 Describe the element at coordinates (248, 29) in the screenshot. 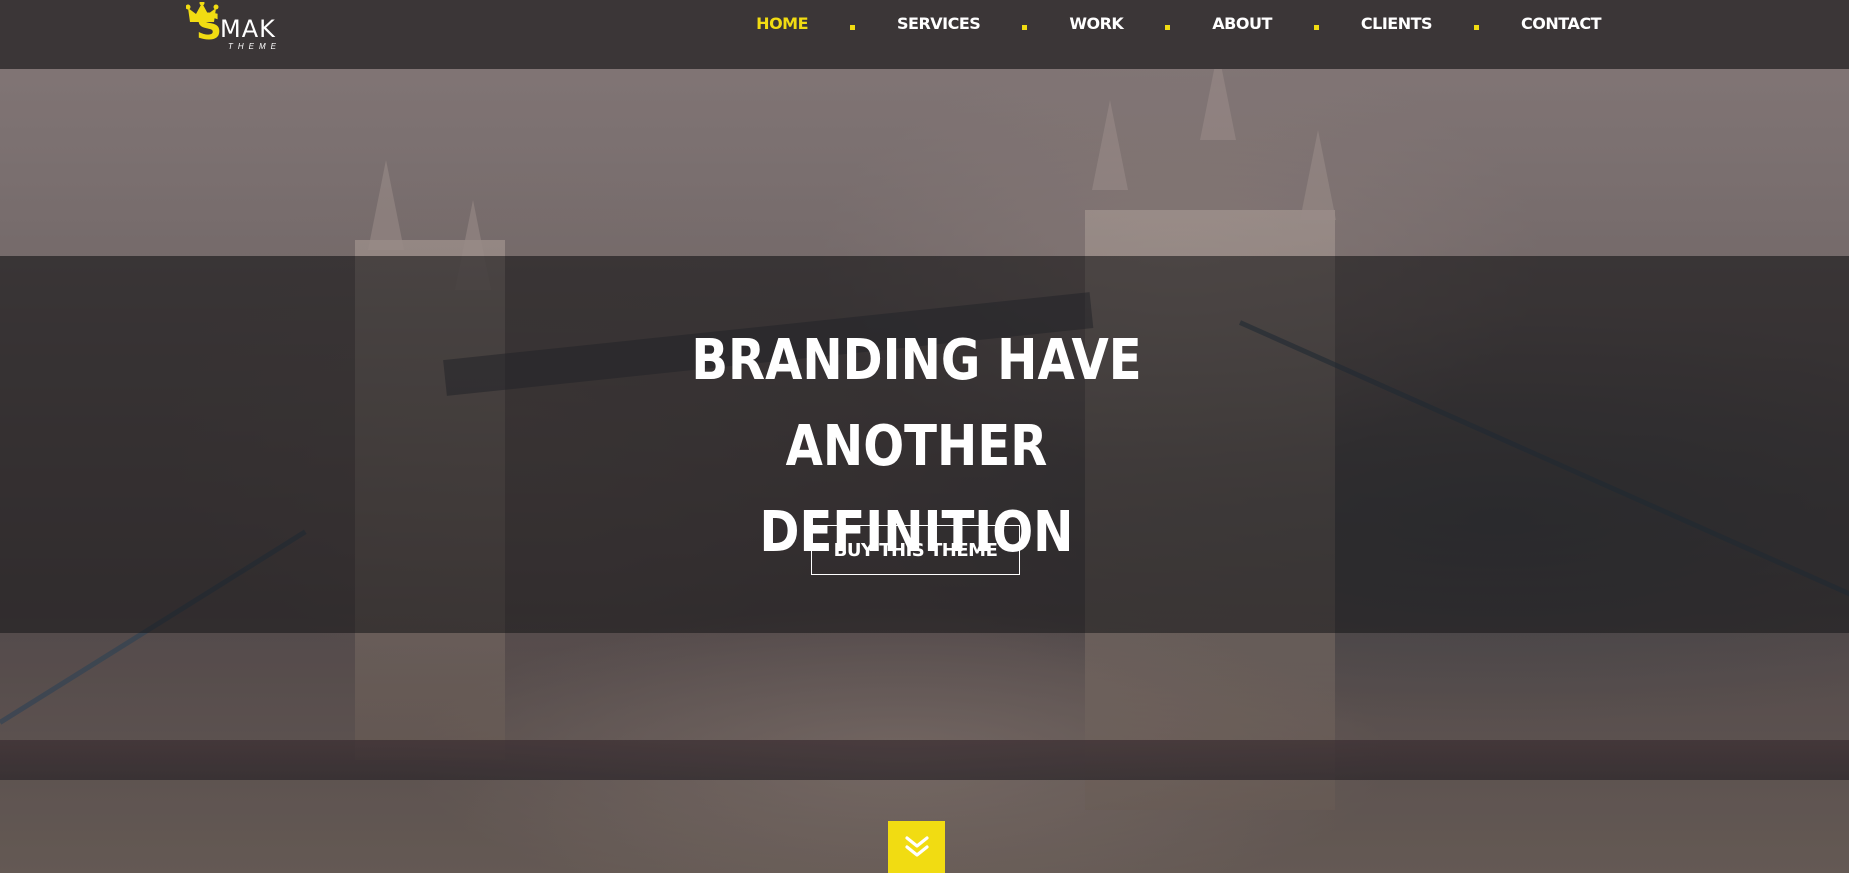

I see `logo-name: MAK` at that location.